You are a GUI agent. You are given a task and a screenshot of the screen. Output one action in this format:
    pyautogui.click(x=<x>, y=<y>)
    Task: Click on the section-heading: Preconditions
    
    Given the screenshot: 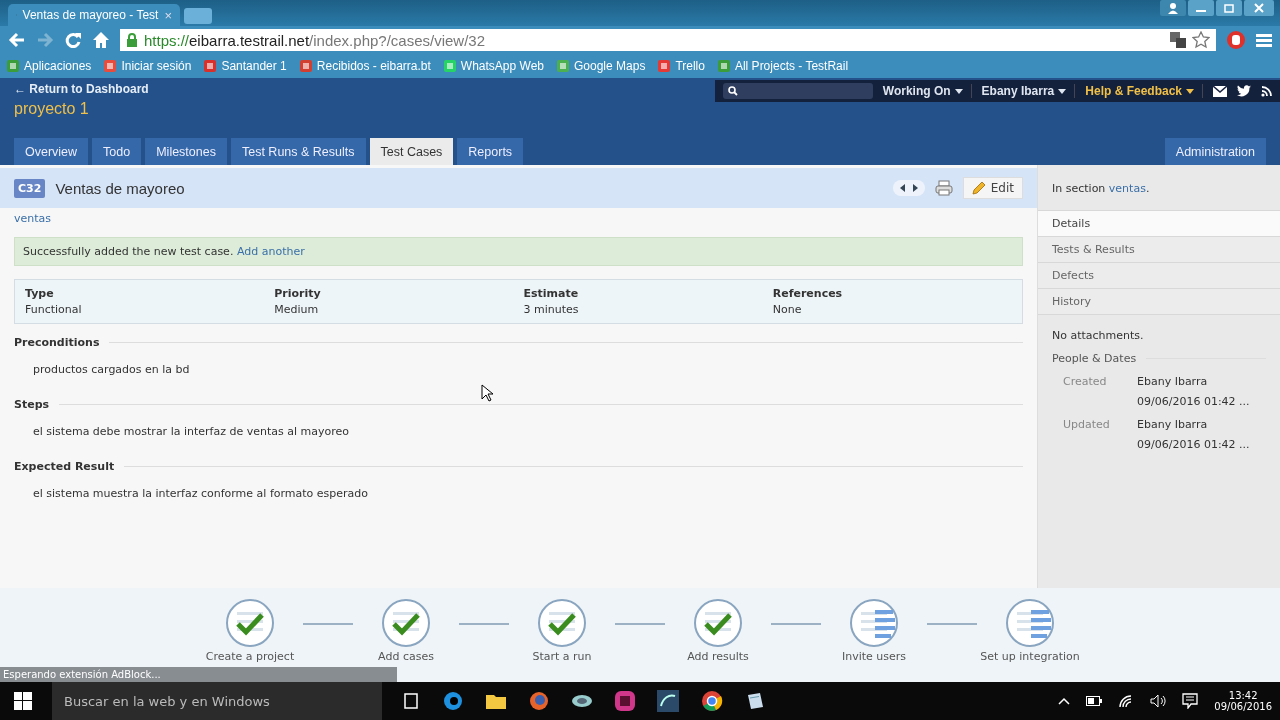 What is the action you would take?
    pyautogui.click(x=57, y=342)
    